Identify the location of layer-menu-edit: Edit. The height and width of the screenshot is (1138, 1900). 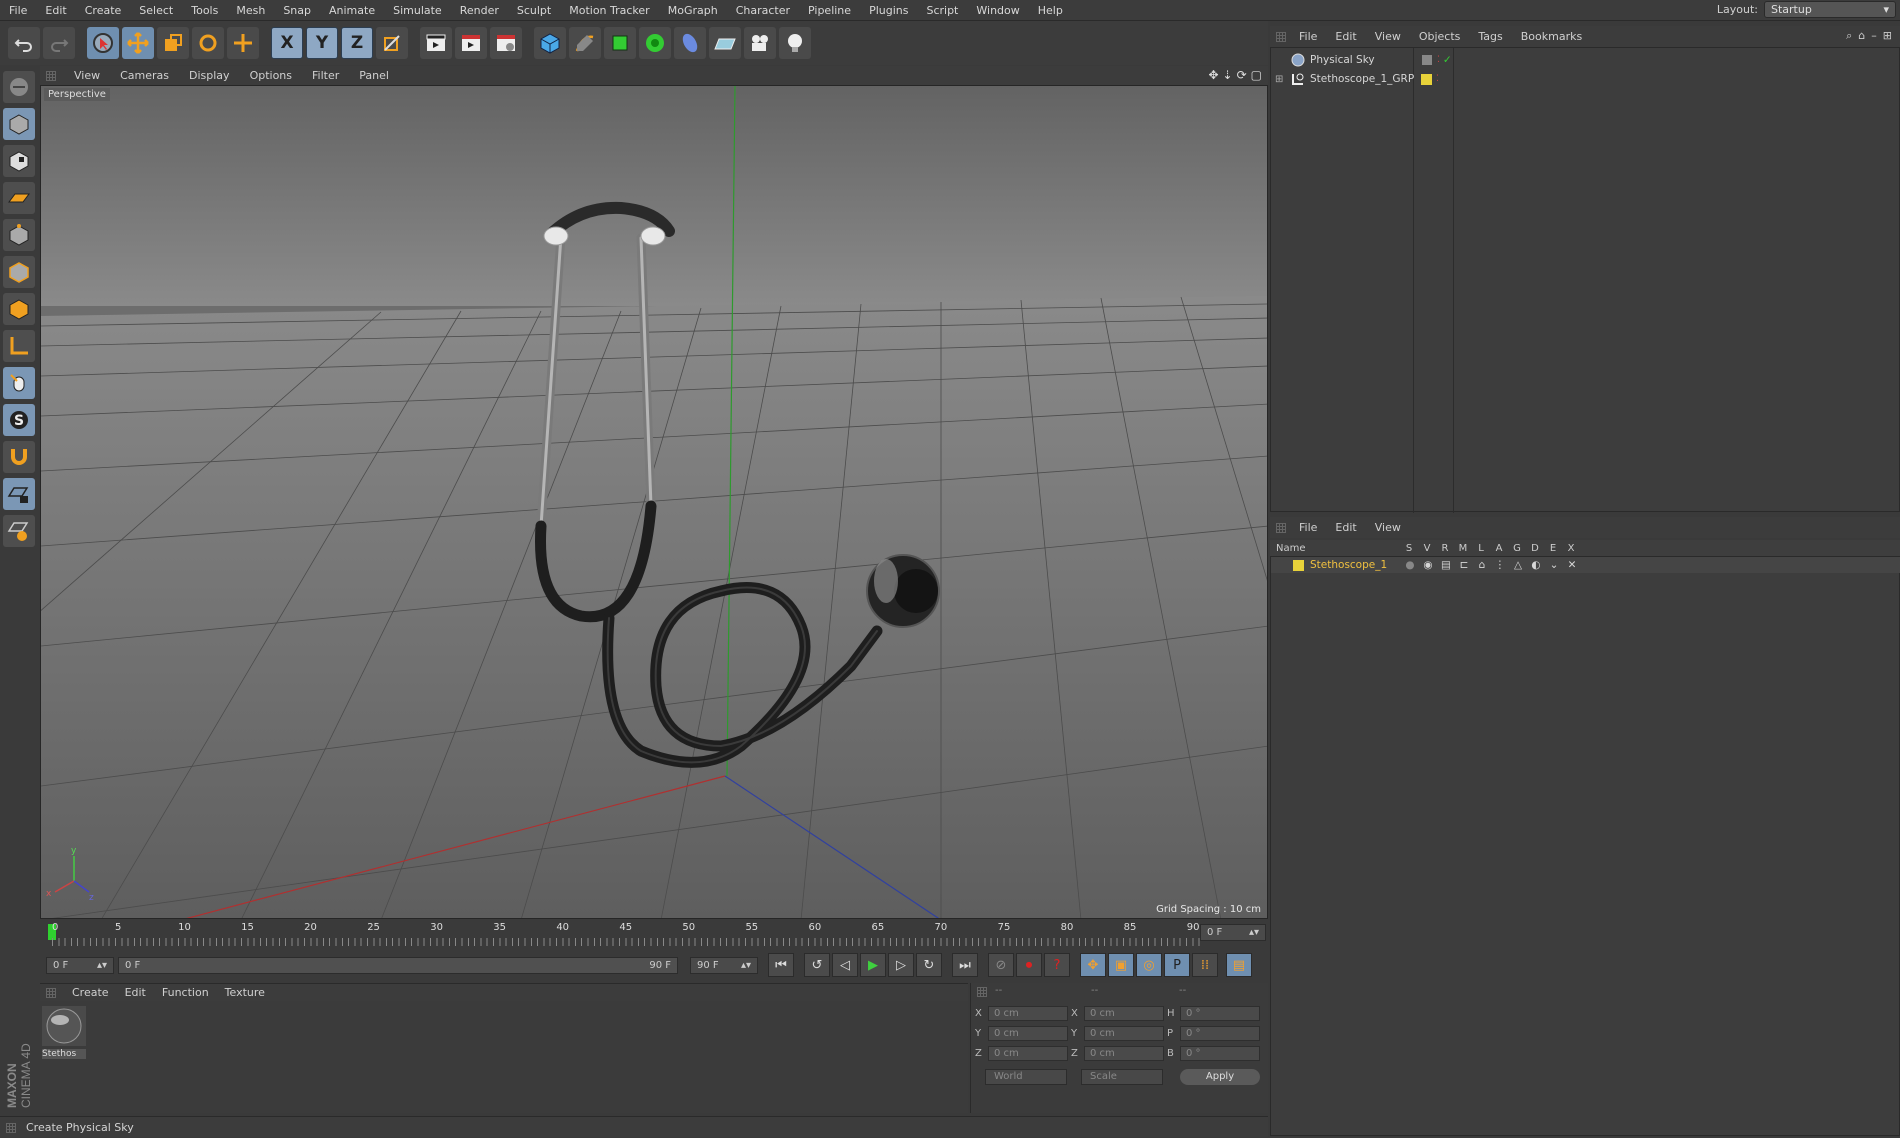
(1345, 527).